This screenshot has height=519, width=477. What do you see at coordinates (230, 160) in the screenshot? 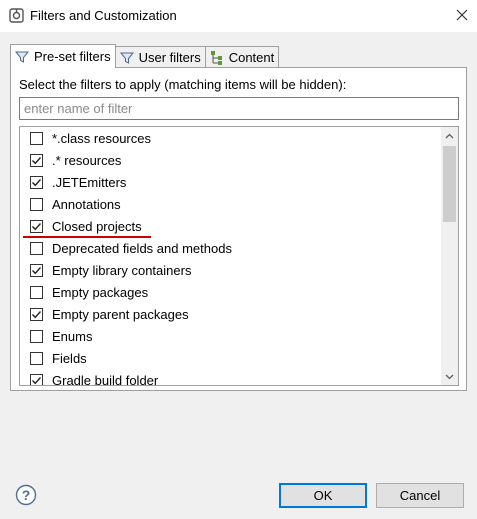
I see `filter-item: .* resources` at bounding box center [230, 160].